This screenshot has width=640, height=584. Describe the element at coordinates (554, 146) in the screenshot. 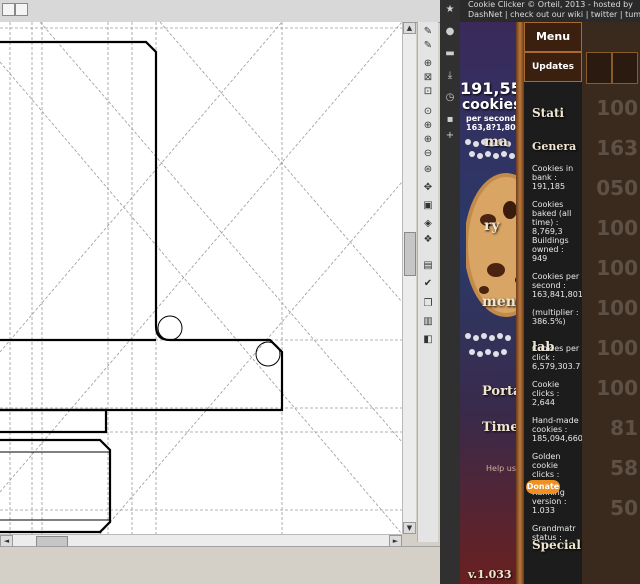

I see `general-title: Genera` at that location.